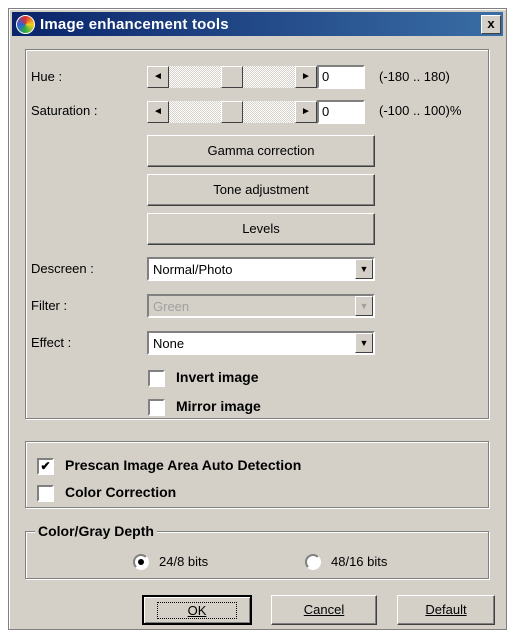 Image resolution: width=514 pixels, height=635 pixels. What do you see at coordinates (261, 151) in the screenshot?
I see `gamma-correction-button: Gamma correction` at bounding box center [261, 151].